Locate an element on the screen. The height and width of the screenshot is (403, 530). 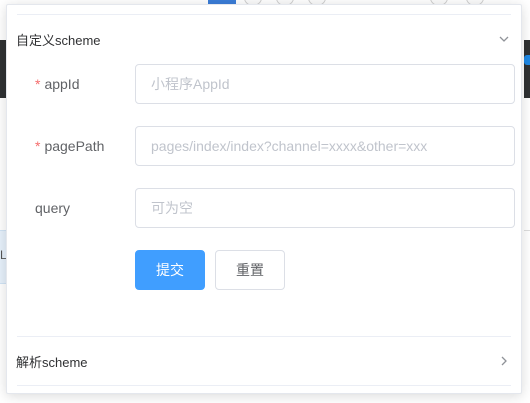
background-indicator is located at coordinates (527, 60).